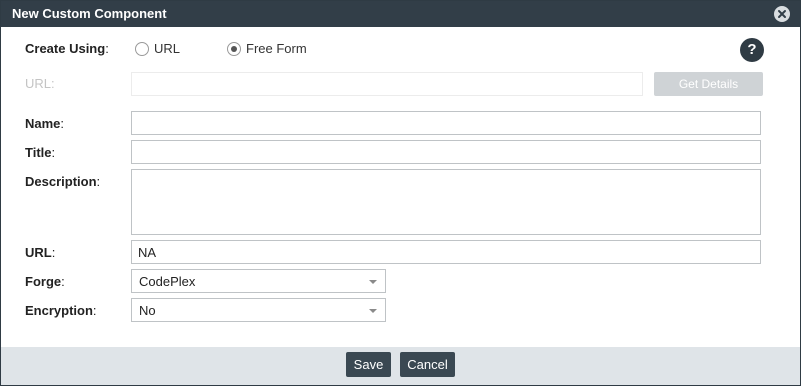 The width and height of the screenshot is (801, 386). What do you see at coordinates (368, 364) in the screenshot?
I see `save-button: Save` at bounding box center [368, 364].